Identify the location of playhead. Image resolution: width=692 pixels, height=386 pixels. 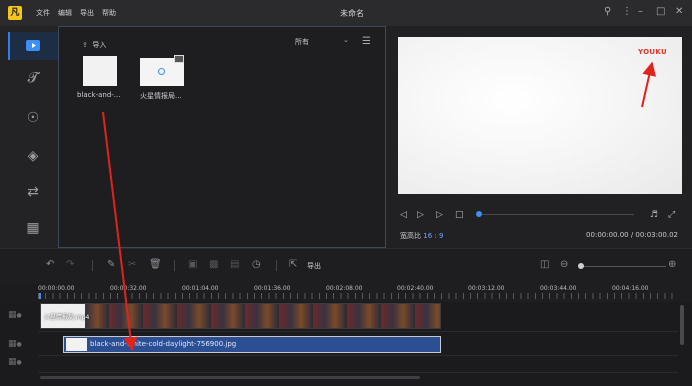
(40, 296).